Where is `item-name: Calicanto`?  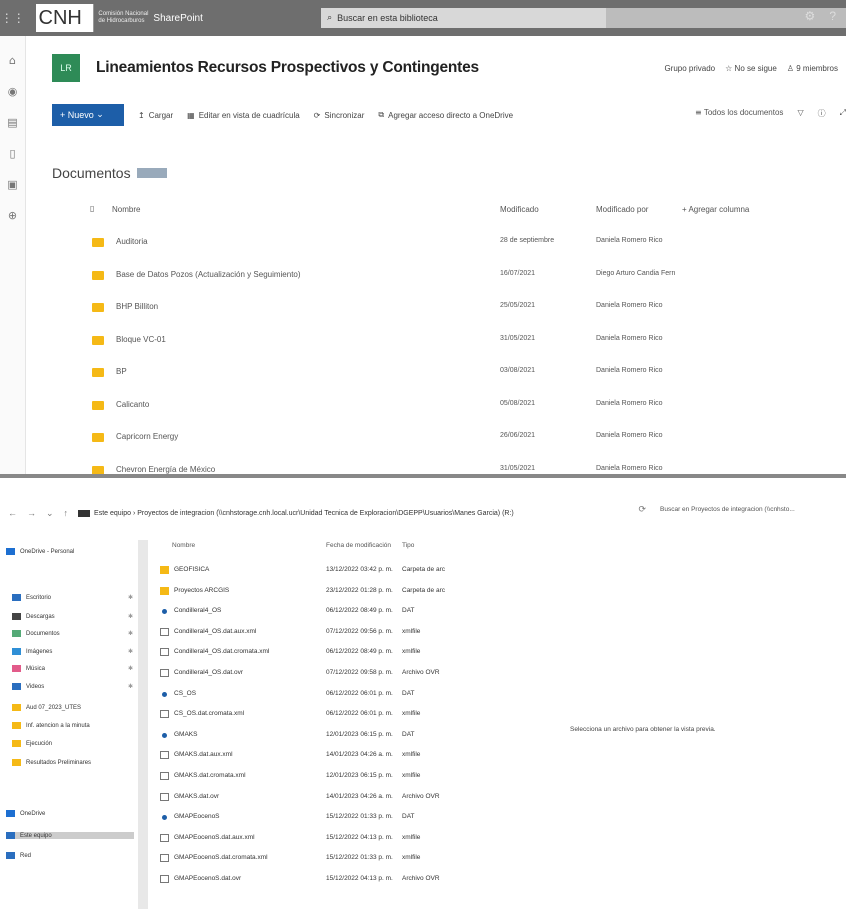
item-name: Calicanto is located at coordinates (132, 404).